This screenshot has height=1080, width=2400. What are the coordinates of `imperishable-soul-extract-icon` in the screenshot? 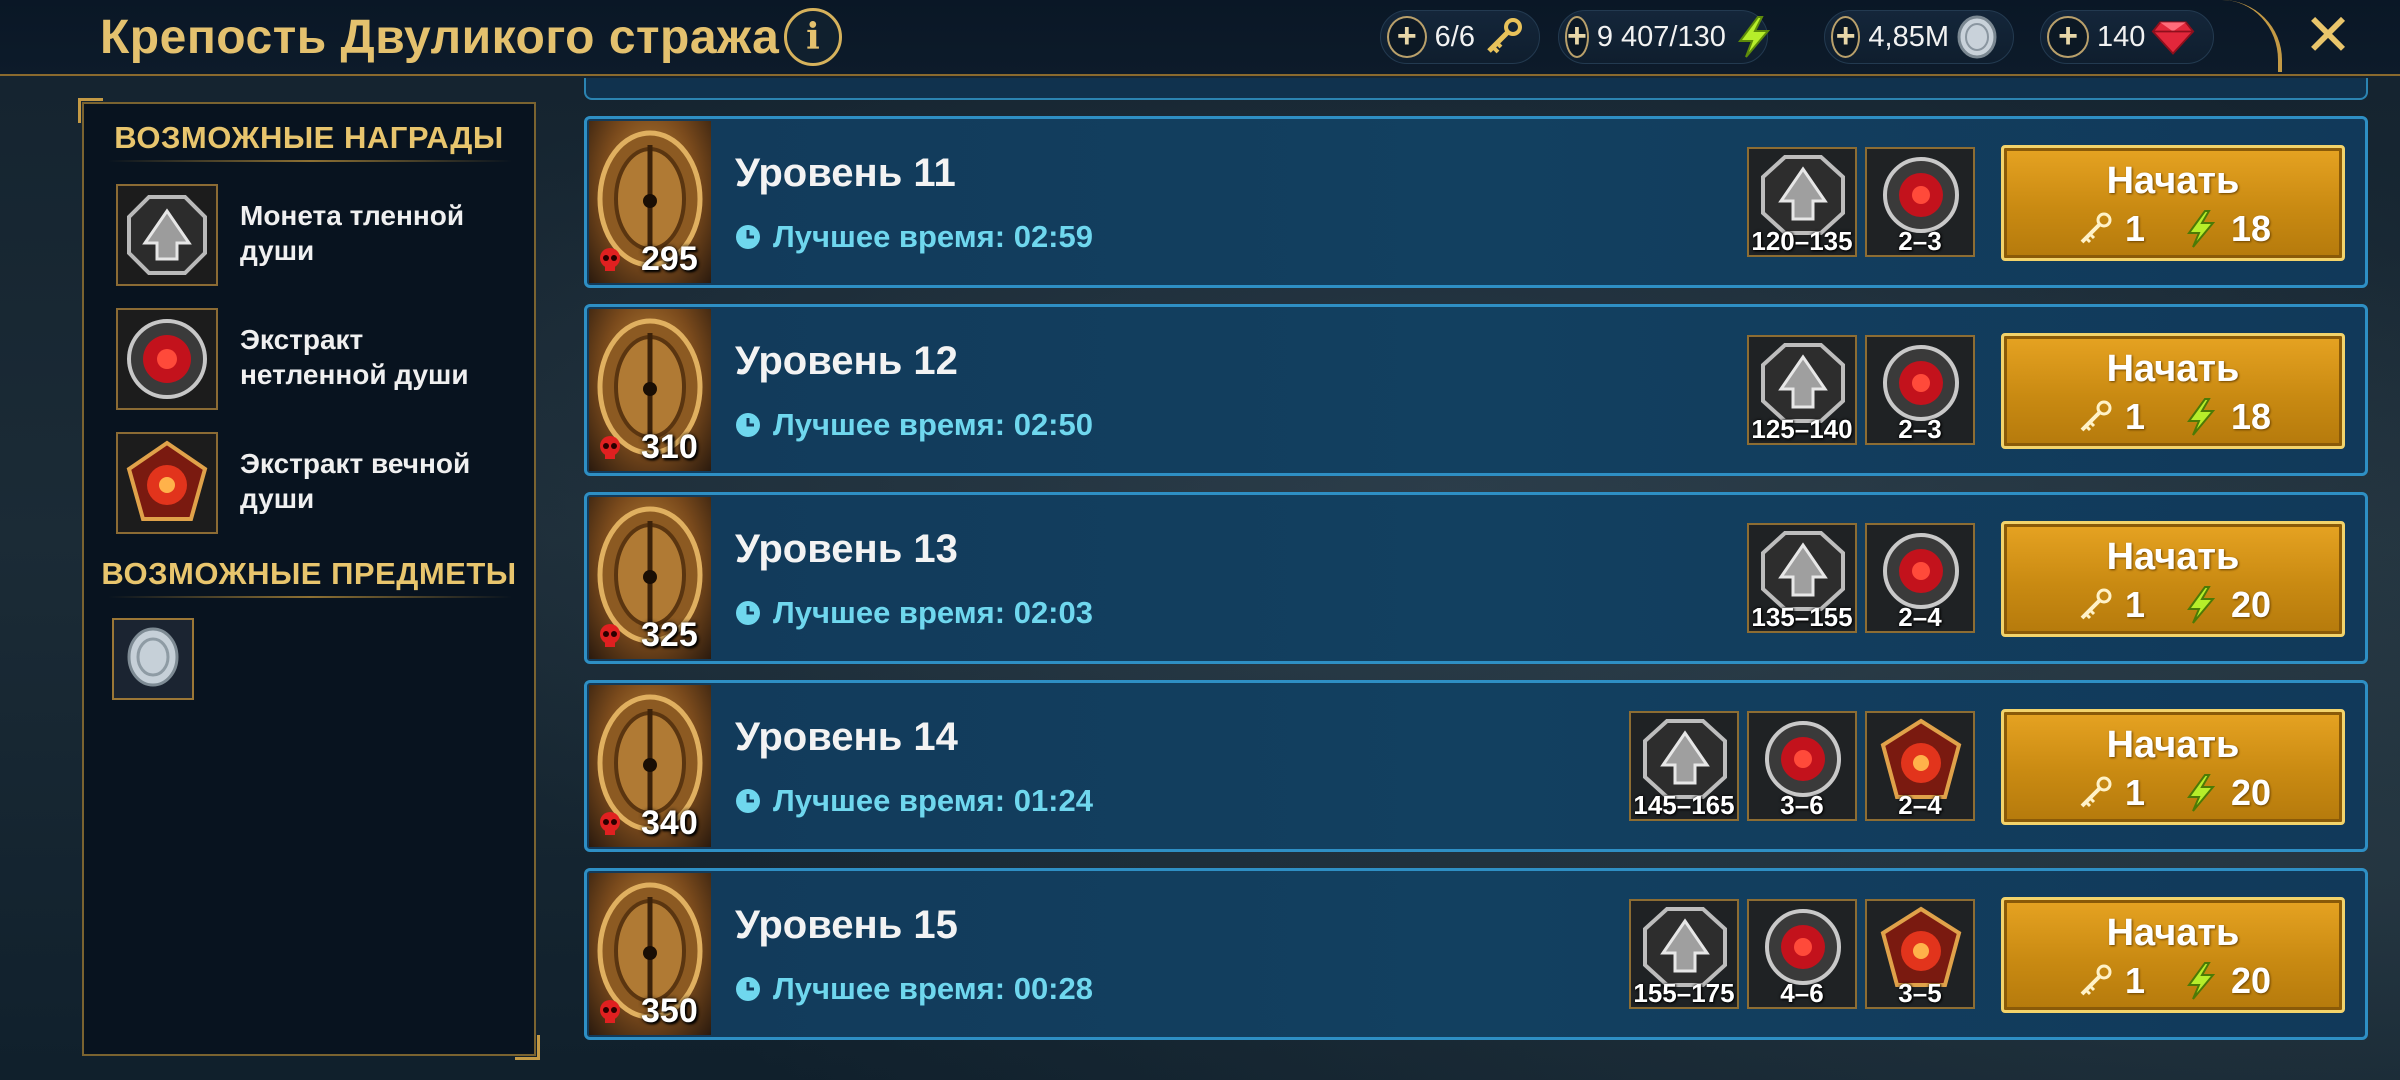 It's located at (167, 359).